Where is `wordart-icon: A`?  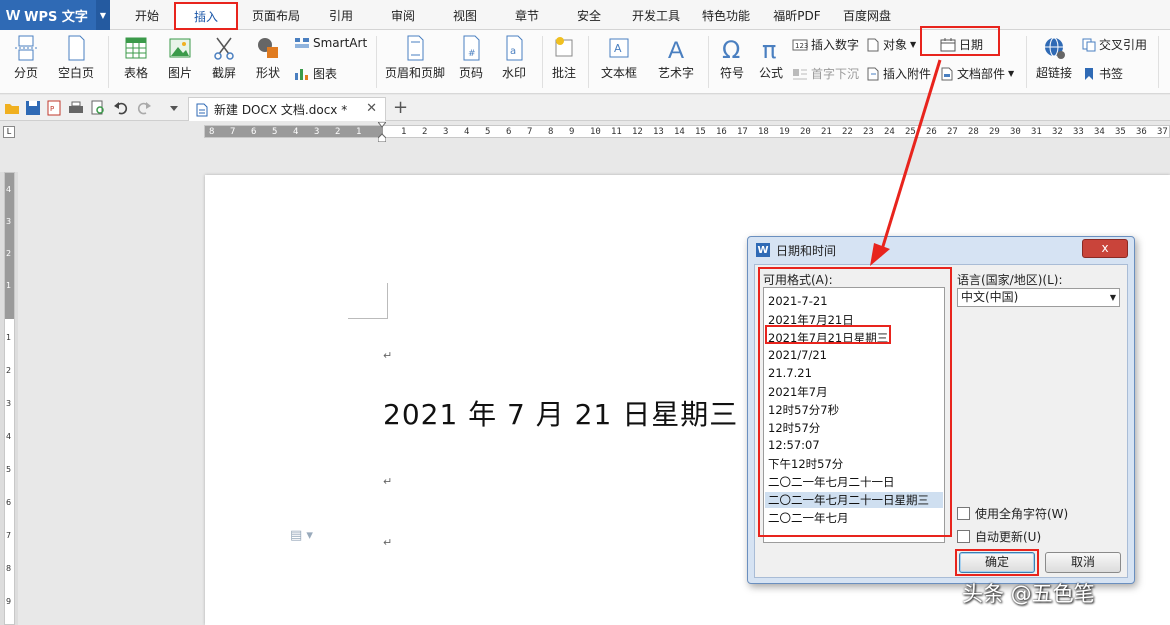
wordart-icon: A is located at coordinates (676, 48).